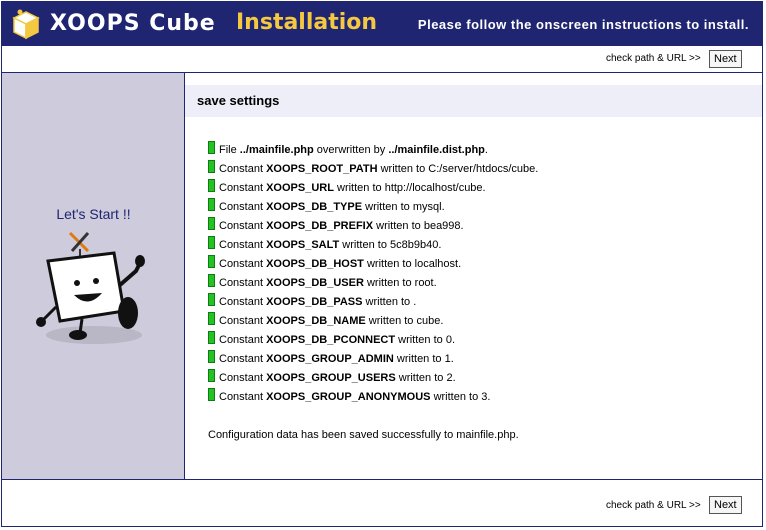  I want to click on log-line: Constant XOOPS_DB_NAME written to cube., so click(373, 321).